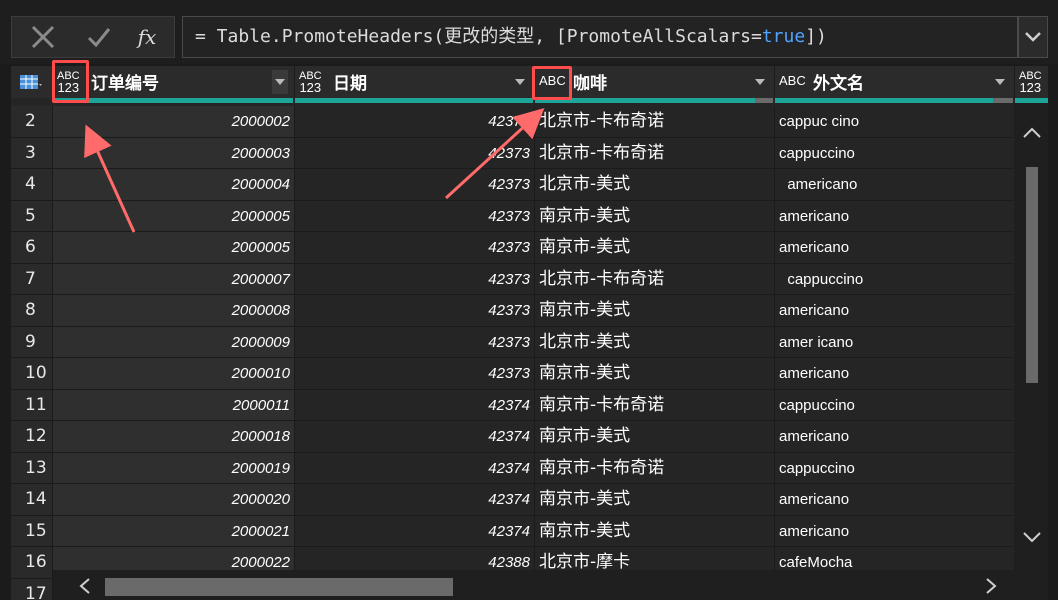 This screenshot has height=600, width=1058. What do you see at coordinates (110, 178) in the screenshot?
I see `arrow-left` at bounding box center [110, 178].